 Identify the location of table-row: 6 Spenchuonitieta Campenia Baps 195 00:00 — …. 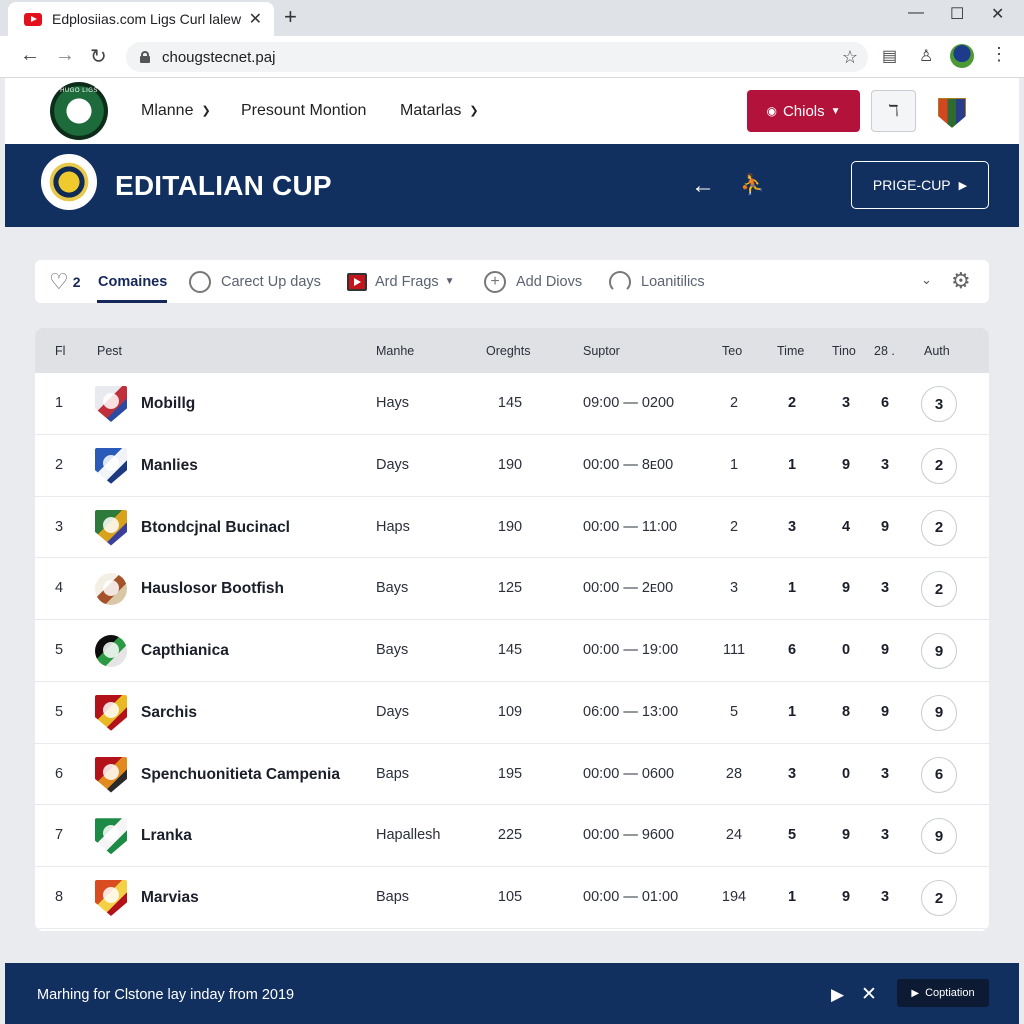
(512, 775).